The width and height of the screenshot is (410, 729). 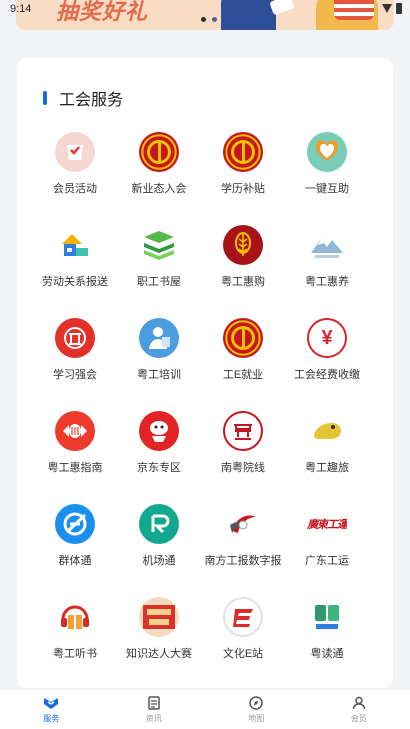 I want to click on tab-user: 会员, so click(x=359, y=709).